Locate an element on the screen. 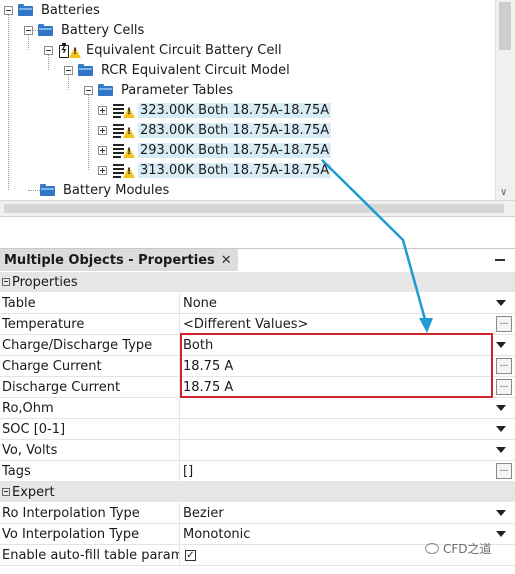 The width and height of the screenshot is (515, 574). tree-item-table-293k: 293.00K Both 18.75A-18.75A is located at coordinates (215, 150).